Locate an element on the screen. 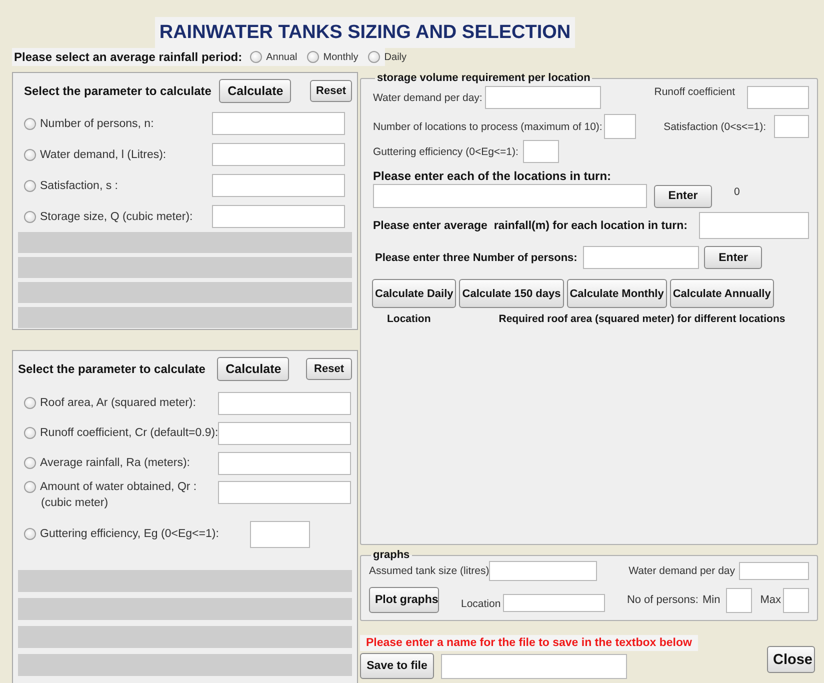 Image resolution: width=824 pixels, height=683 pixels. option-label: Runoff coefficient, Cr (default=0.9): is located at coordinates (129, 433).